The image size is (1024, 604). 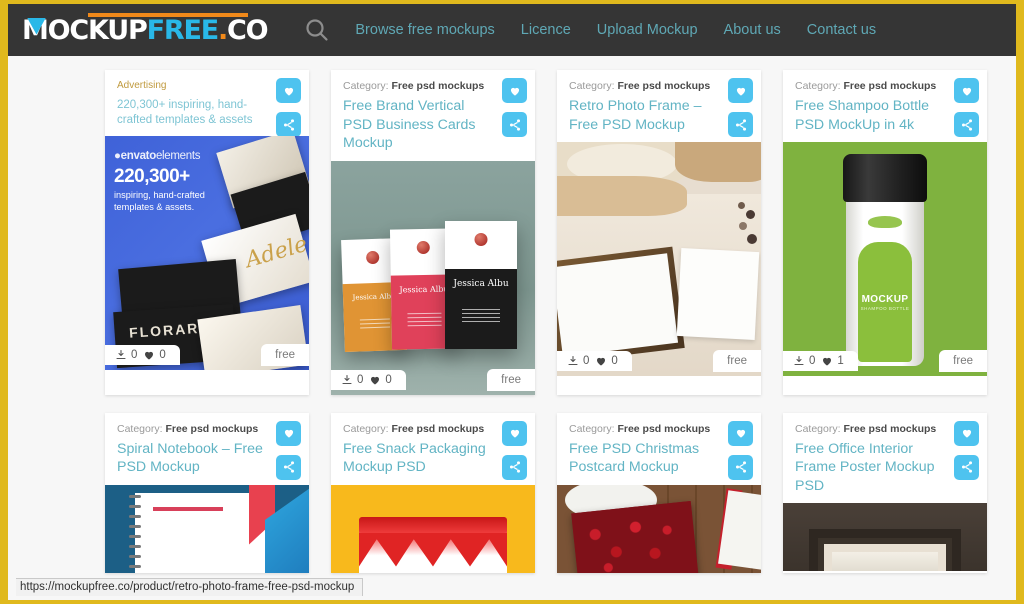 I want to click on spiral-notebook-artwork, so click(x=207, y=528).